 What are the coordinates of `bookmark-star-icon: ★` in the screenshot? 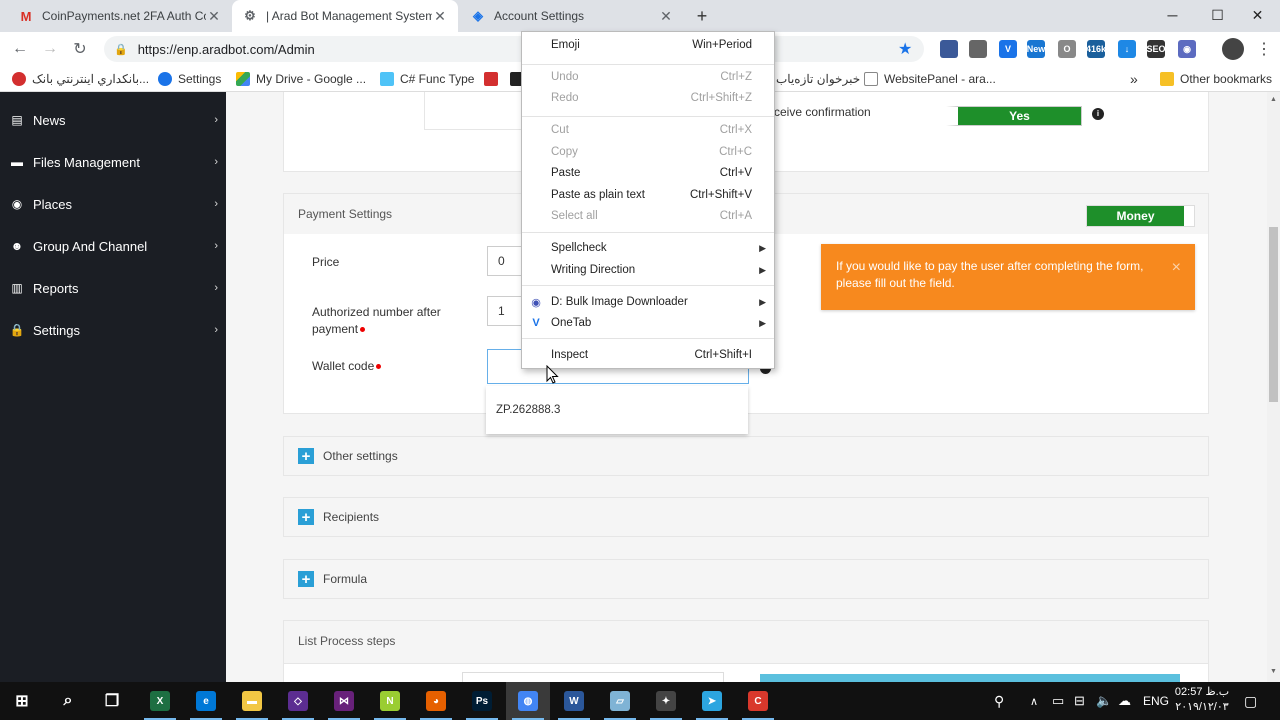 It's located at (905, 49).